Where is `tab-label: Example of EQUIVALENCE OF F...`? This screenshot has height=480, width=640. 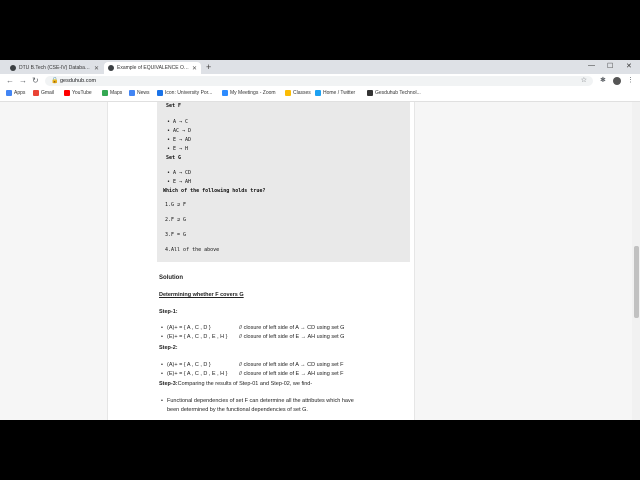 tab-label: Example of EQUIVALENCE OF F... is located at coordinates (153, 68).